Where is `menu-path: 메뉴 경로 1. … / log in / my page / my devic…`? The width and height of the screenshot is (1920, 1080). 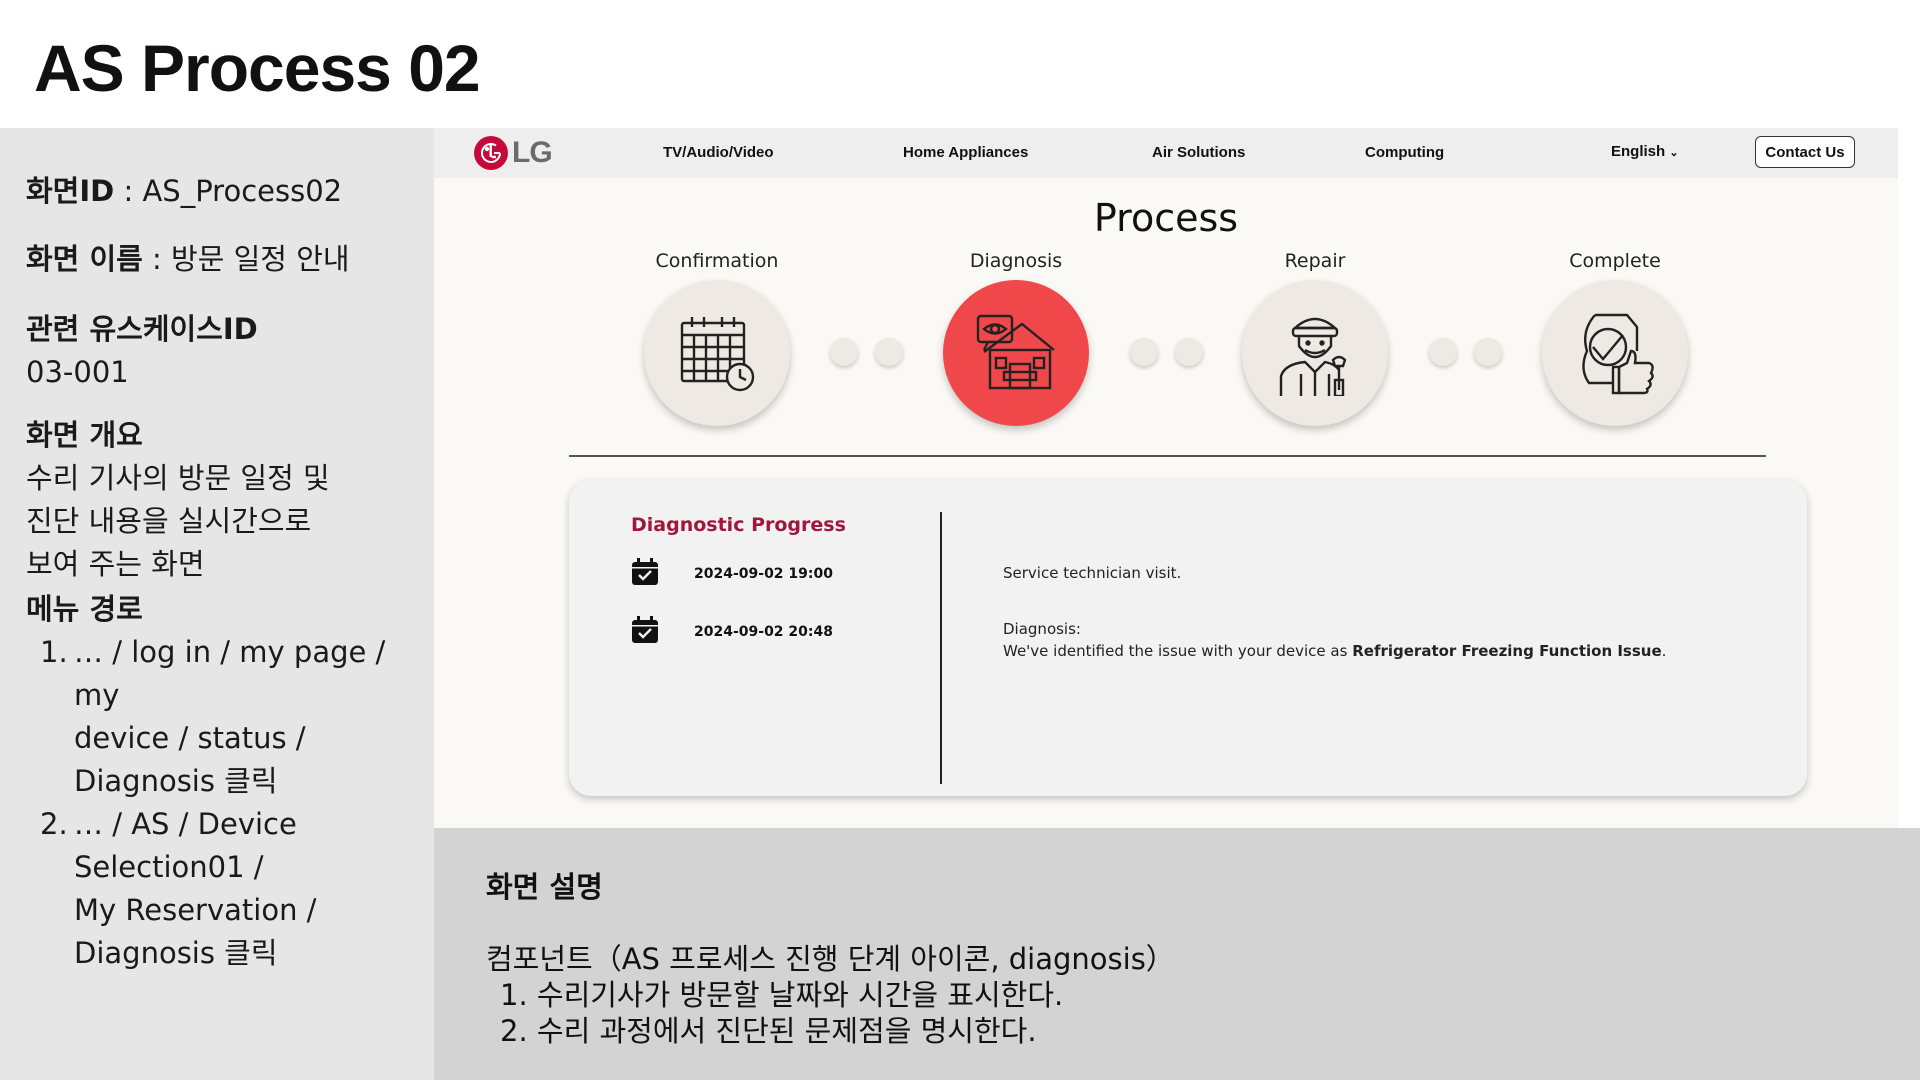
menu-path: 메뉴 경로 1. … / log in / my page / my devic… is located at coordinates (230, 781).